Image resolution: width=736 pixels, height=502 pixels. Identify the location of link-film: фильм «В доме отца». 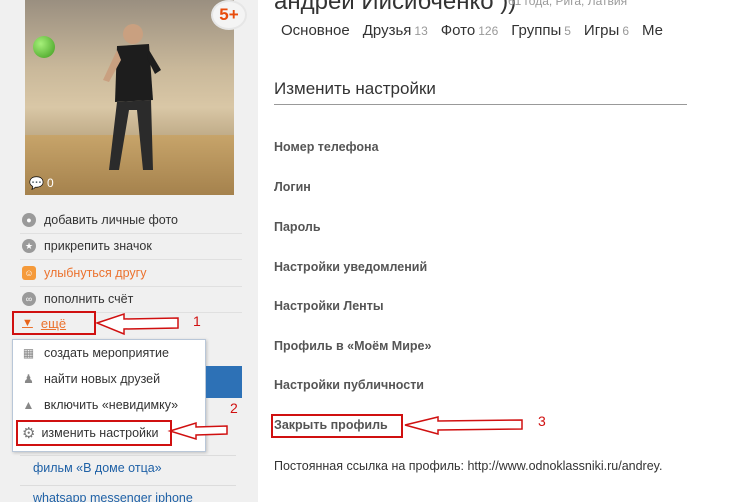
(97, 468).